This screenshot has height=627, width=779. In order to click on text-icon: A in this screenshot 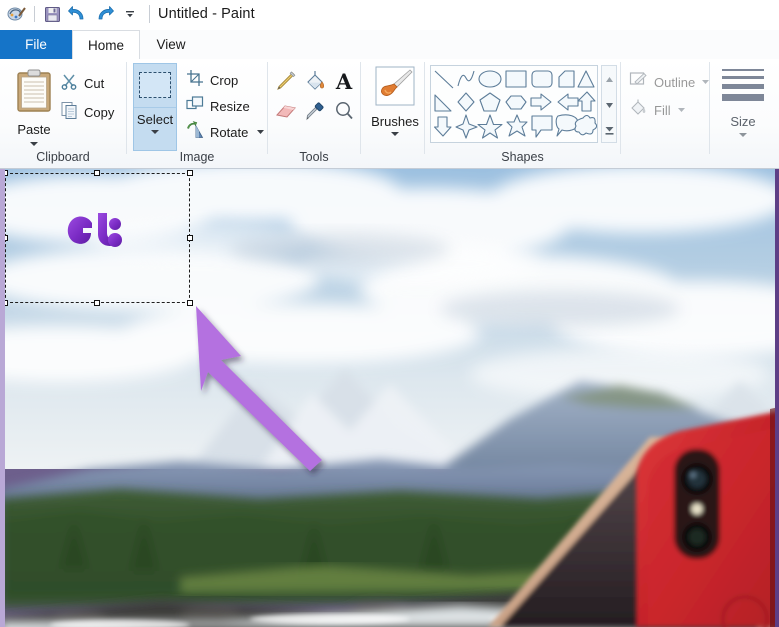, I will do `click(344, 81)`.